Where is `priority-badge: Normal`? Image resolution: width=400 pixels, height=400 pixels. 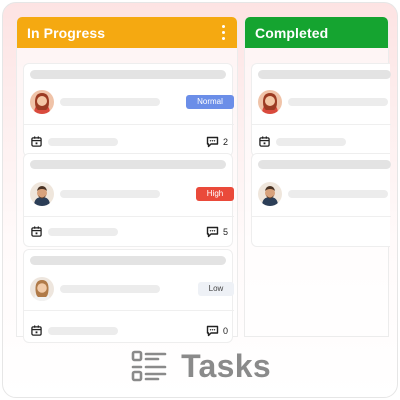
priority-badge: Normal is located at coordinates (210, 102).